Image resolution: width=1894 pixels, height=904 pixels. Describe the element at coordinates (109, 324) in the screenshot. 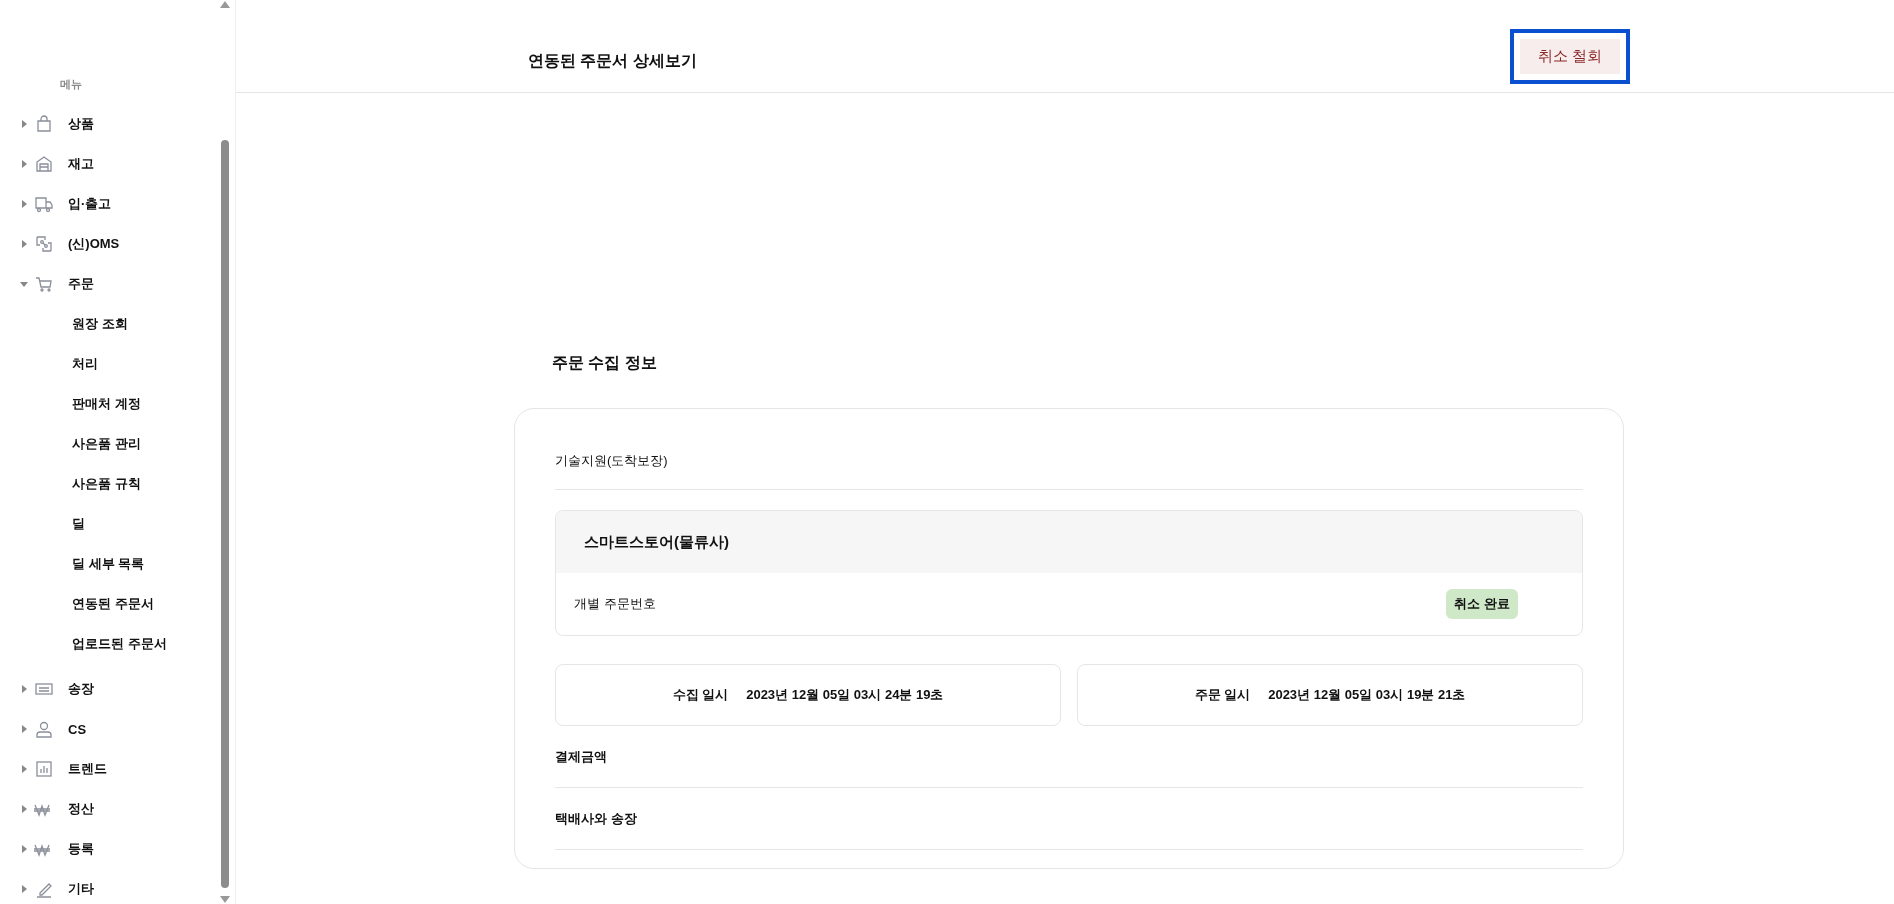

I see `sidebar-subitem: 원장 조회` at that location.